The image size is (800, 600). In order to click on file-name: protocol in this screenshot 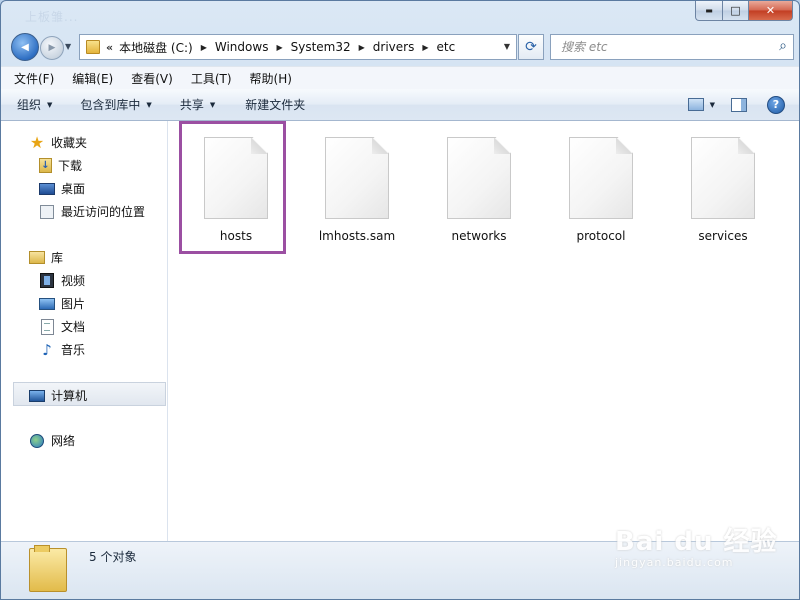, I will do `click(601, 236)`.